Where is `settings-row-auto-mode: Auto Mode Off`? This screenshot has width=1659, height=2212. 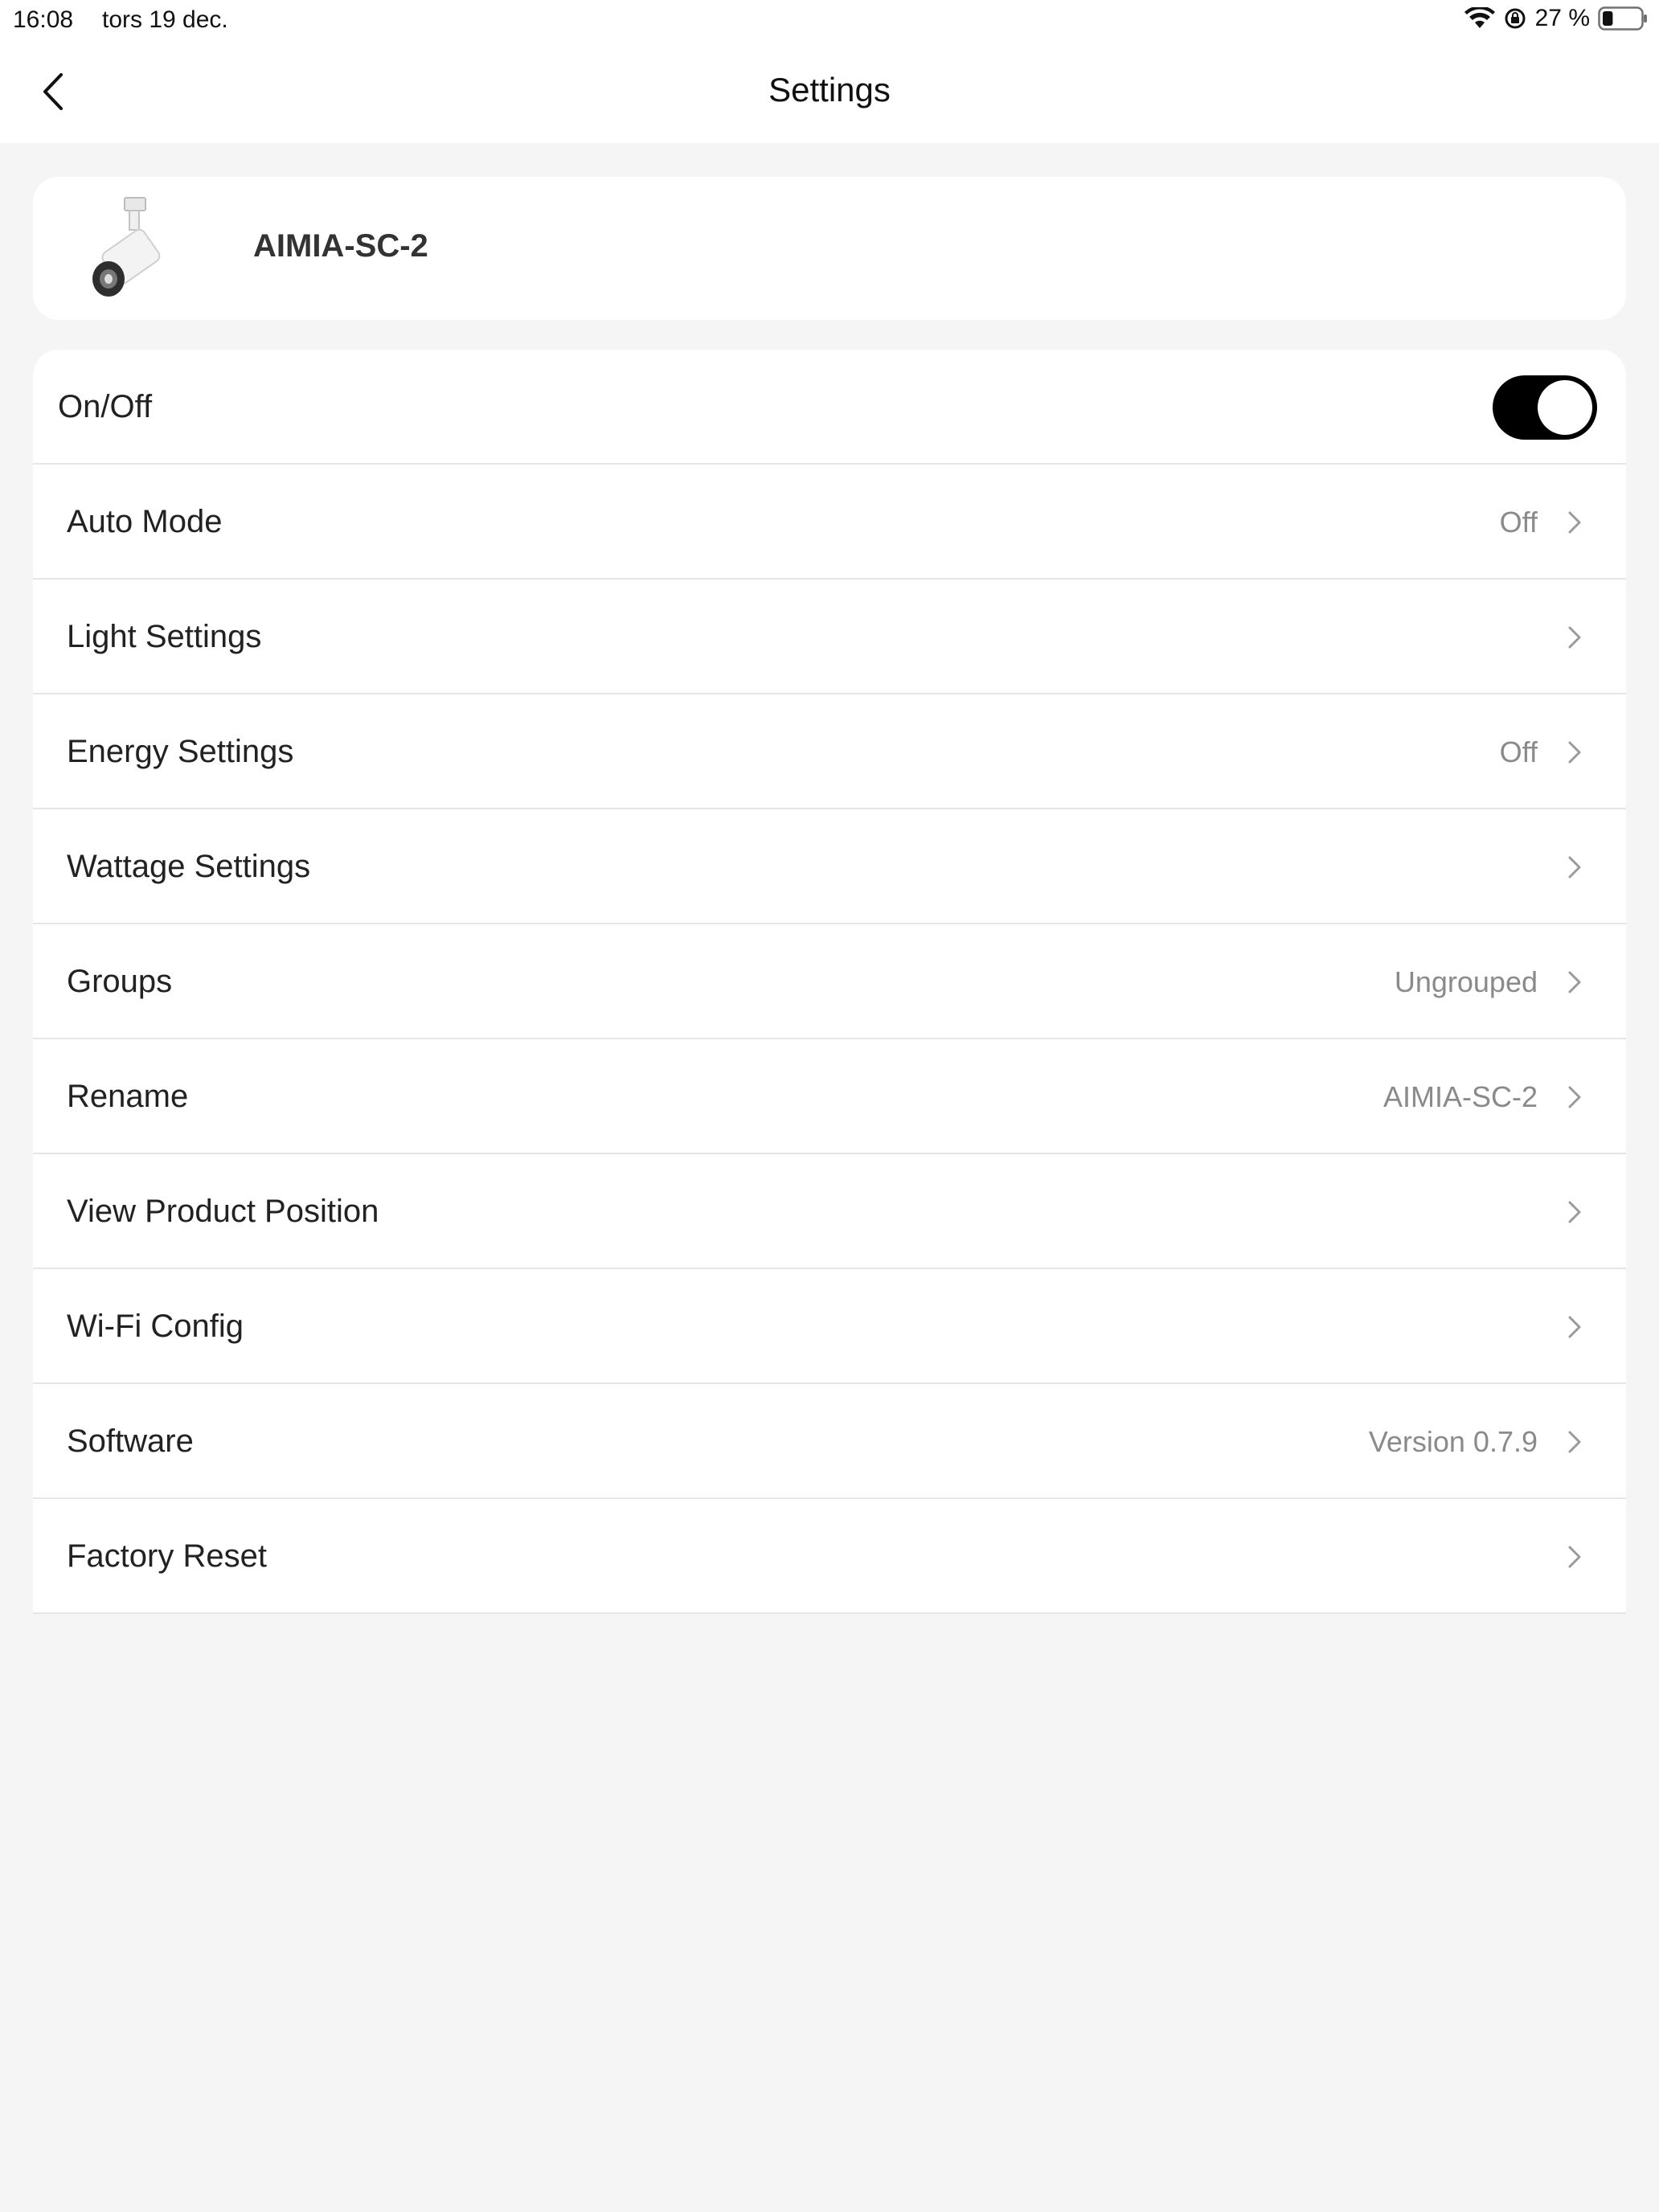 settings-row-auto-mode: Auto Mode Off is located at coordinates (829, 522).